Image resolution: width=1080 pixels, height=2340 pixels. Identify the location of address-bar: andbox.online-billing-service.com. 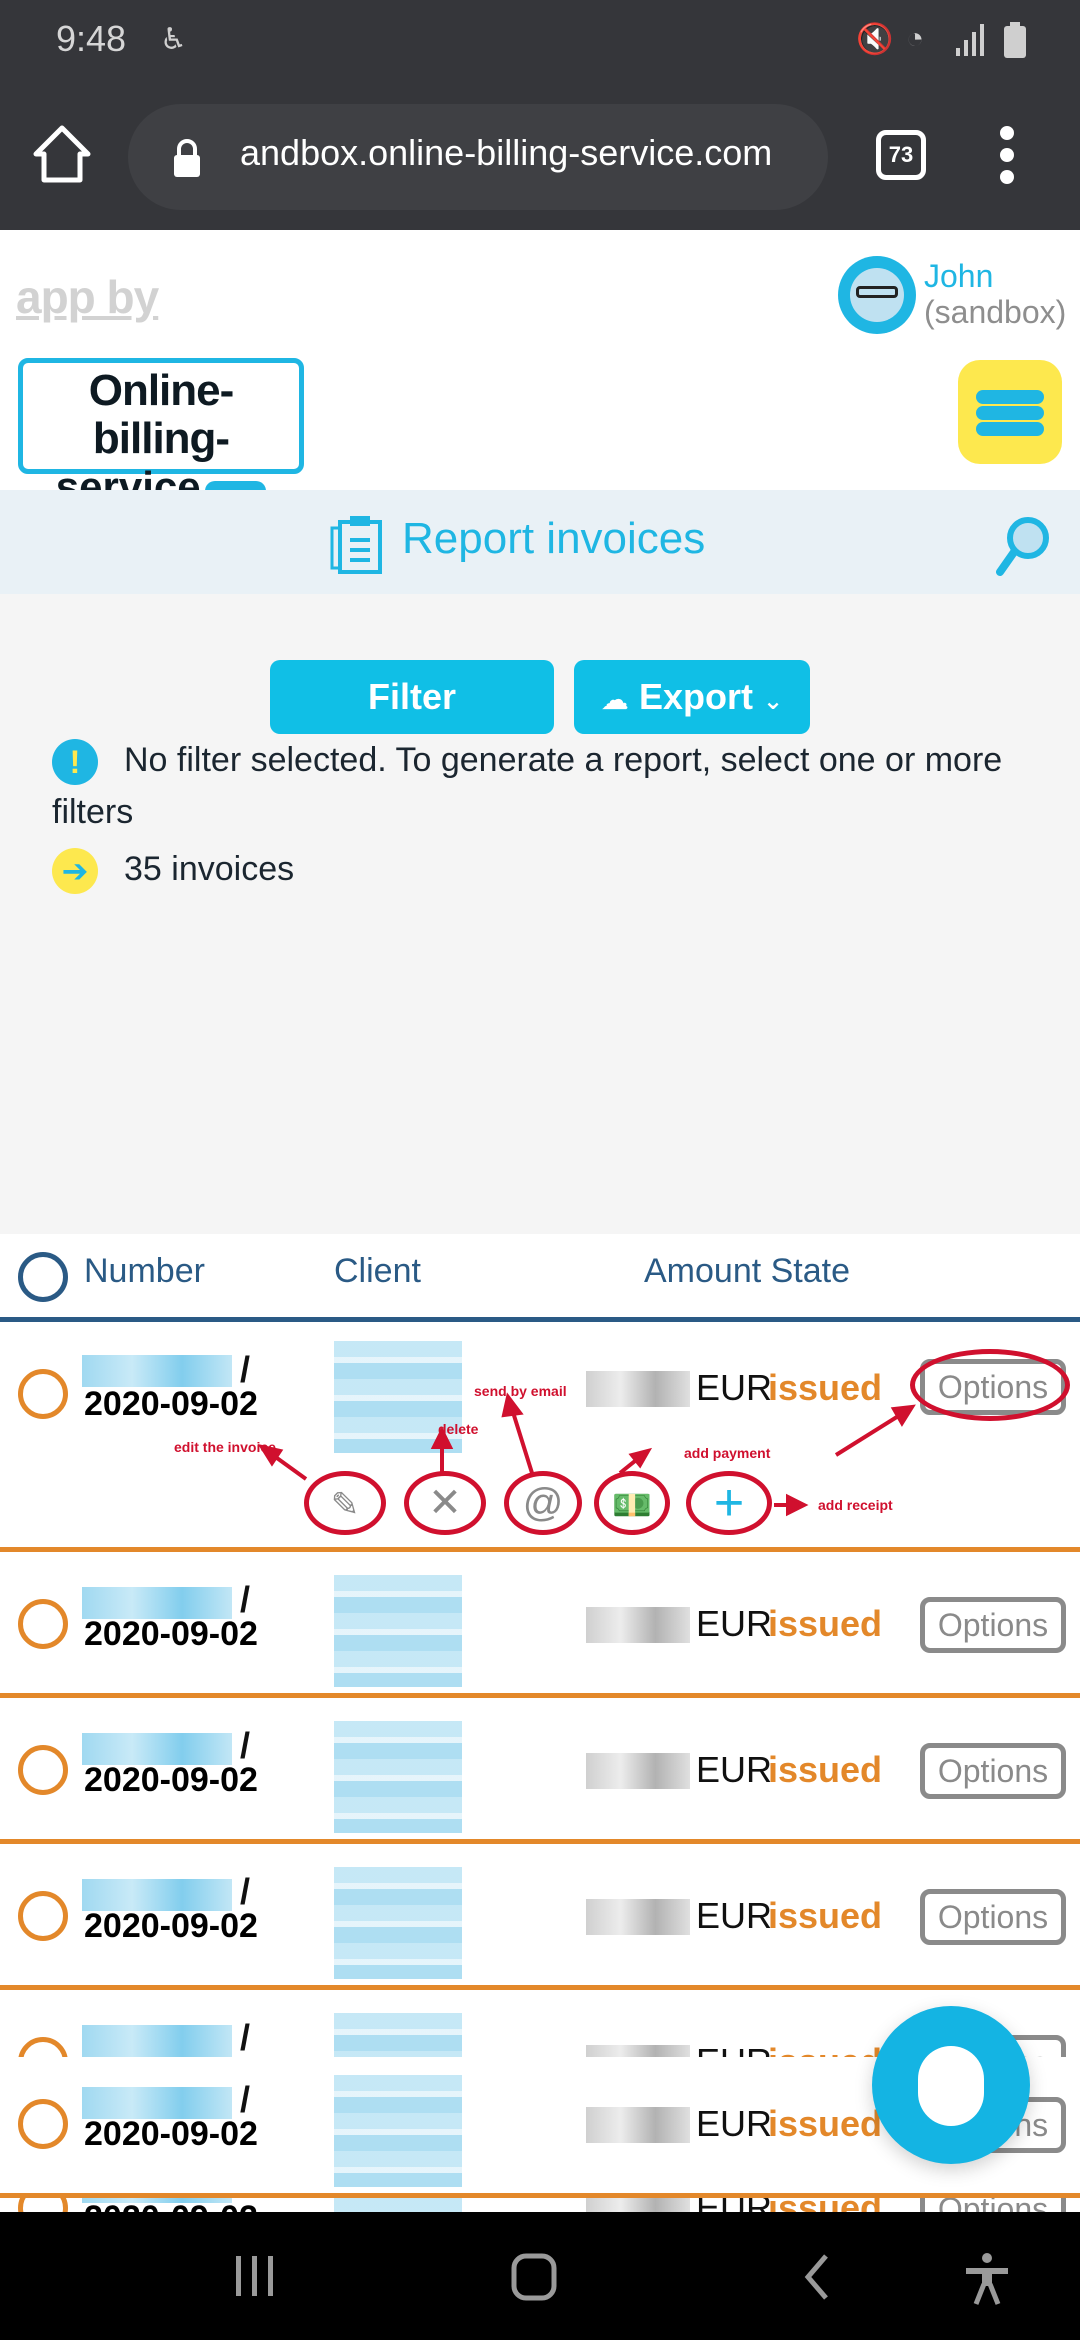
(478, 157).